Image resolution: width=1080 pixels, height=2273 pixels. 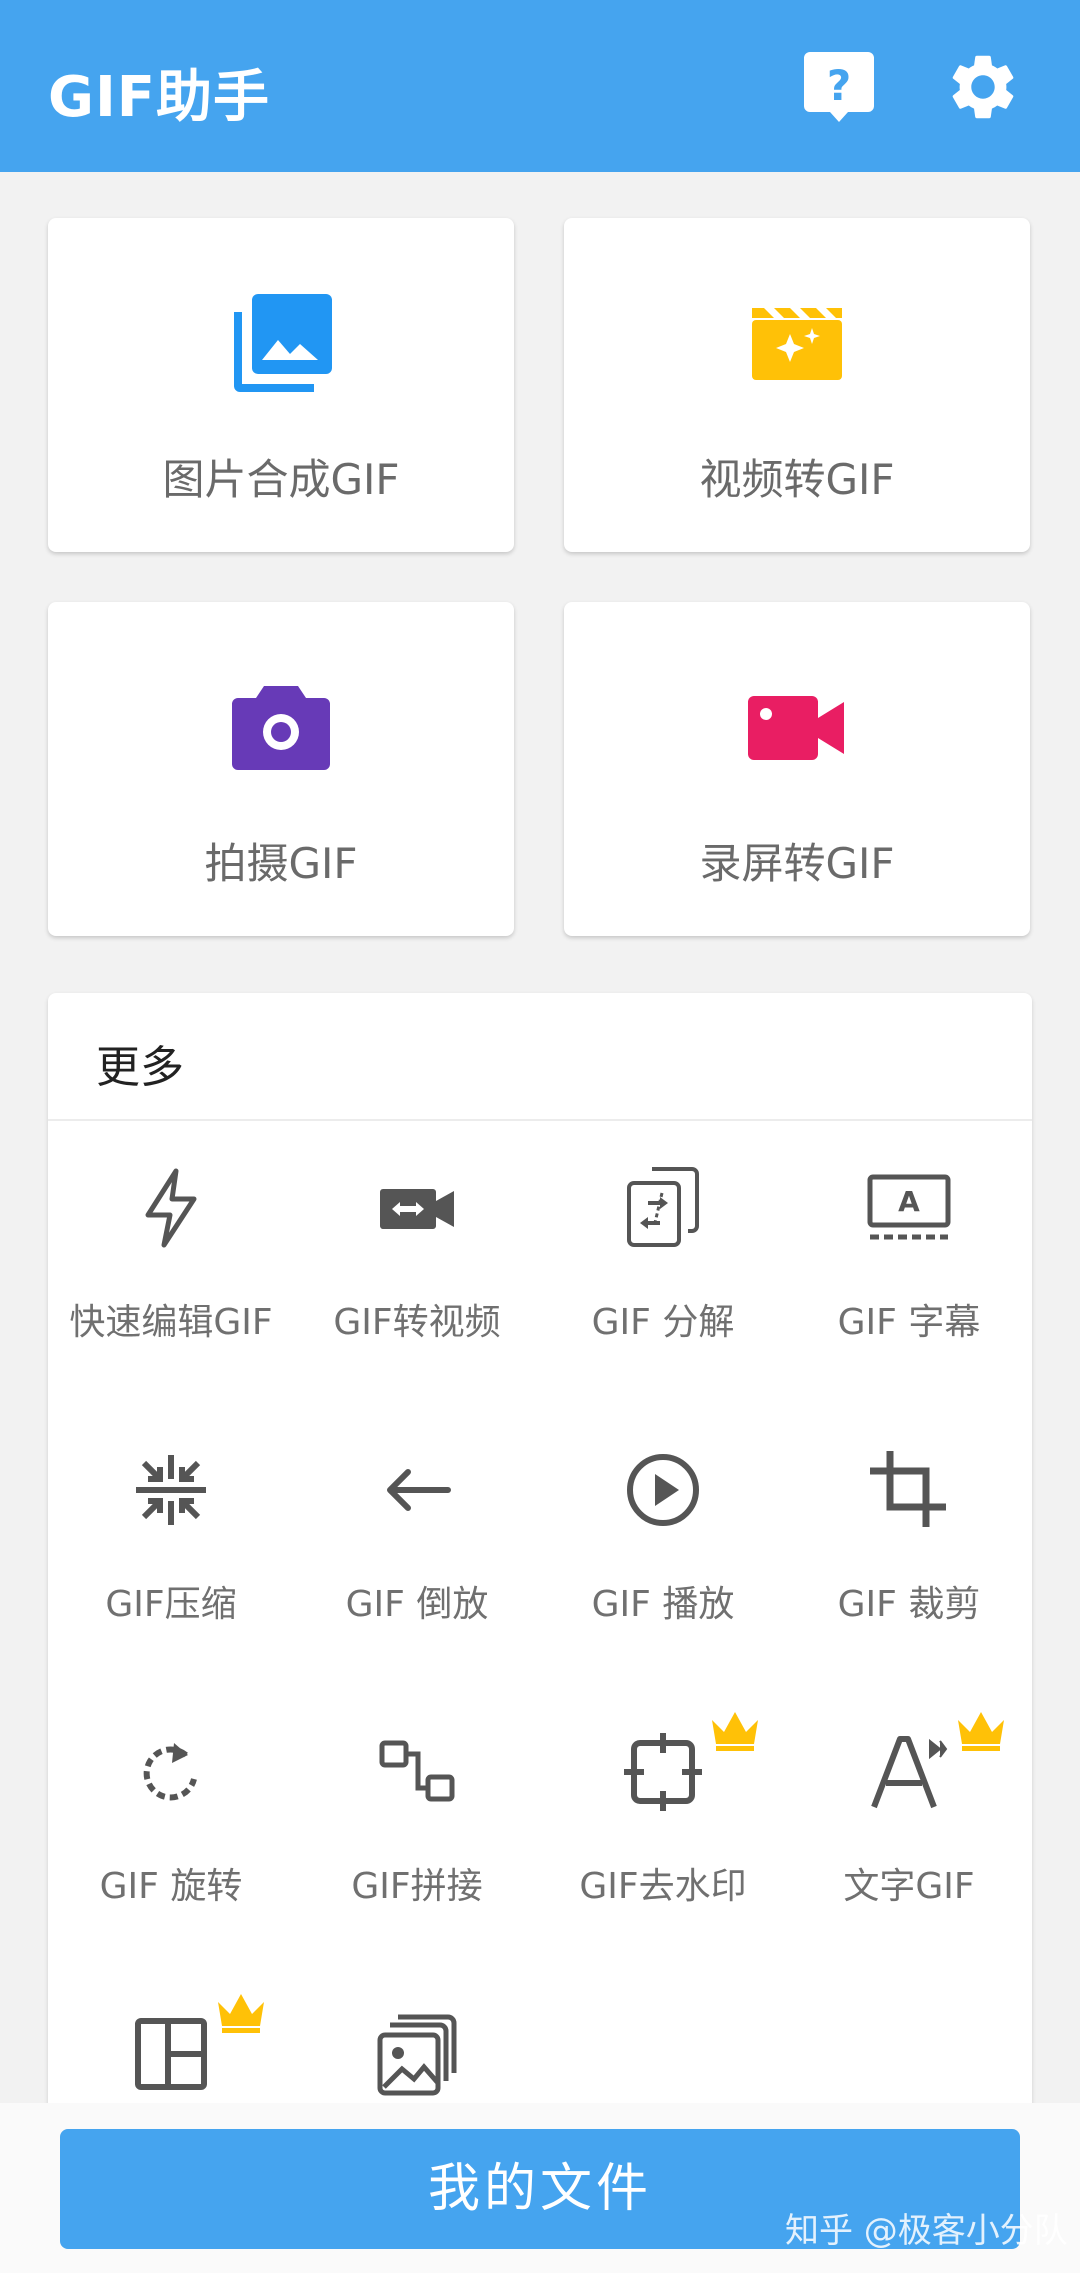 I want to click on split-icon, so click(x=663, y=1207).